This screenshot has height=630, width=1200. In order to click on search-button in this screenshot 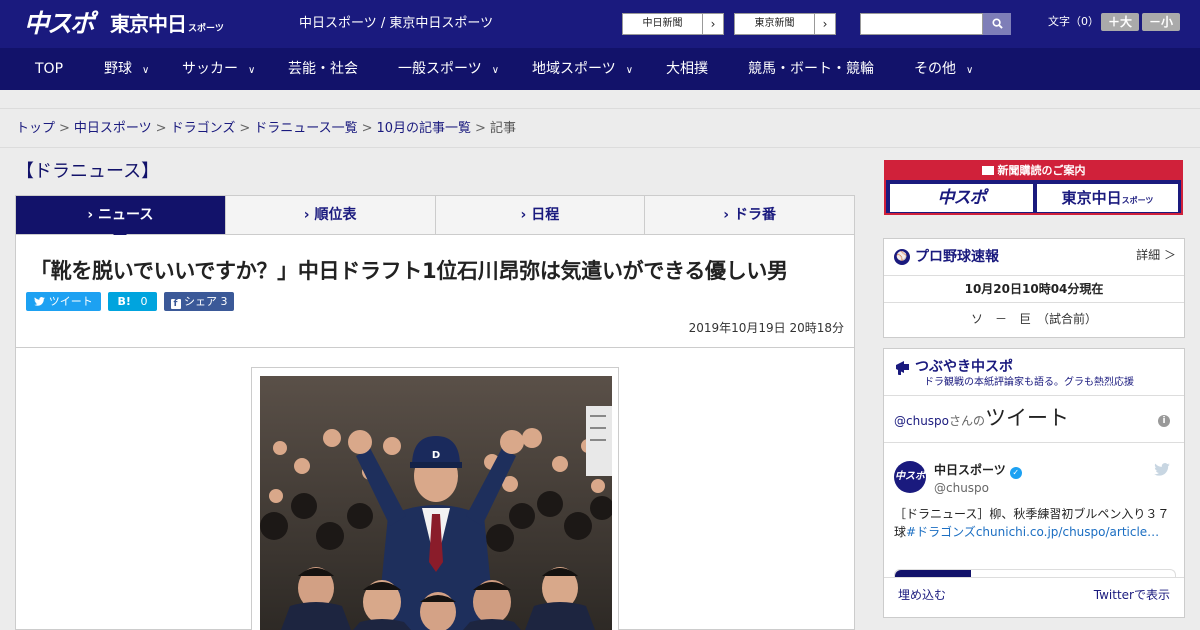, I will do `click(997, 24)`.